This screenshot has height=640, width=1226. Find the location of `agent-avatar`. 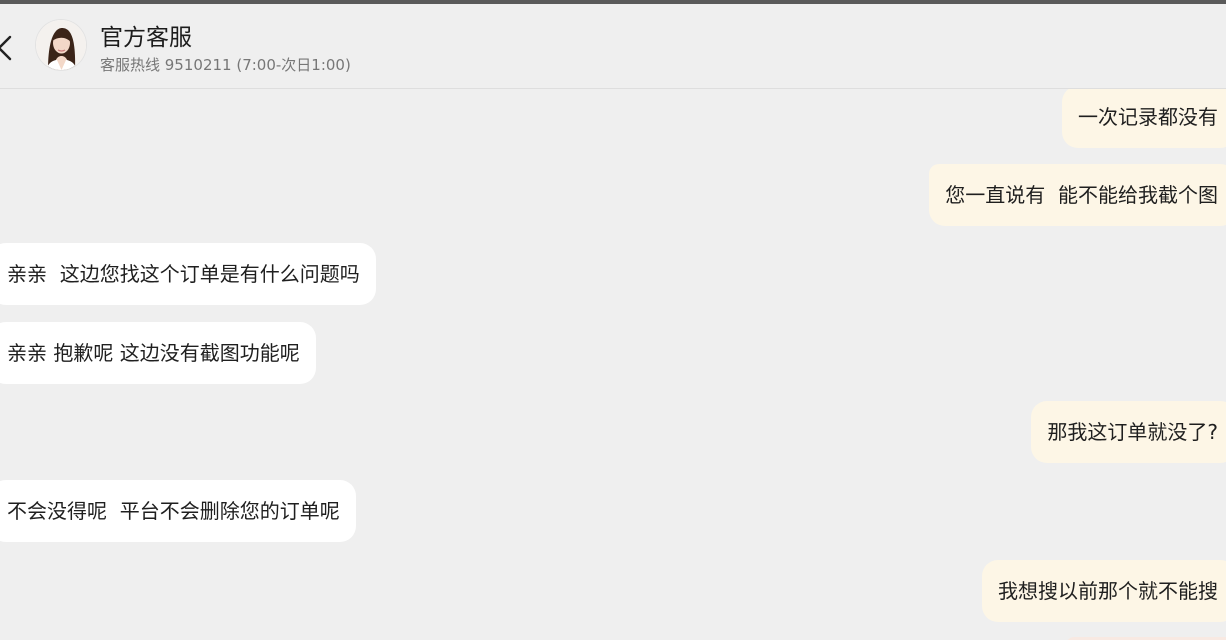

agent-avatar is located at coordinates (61, 45).